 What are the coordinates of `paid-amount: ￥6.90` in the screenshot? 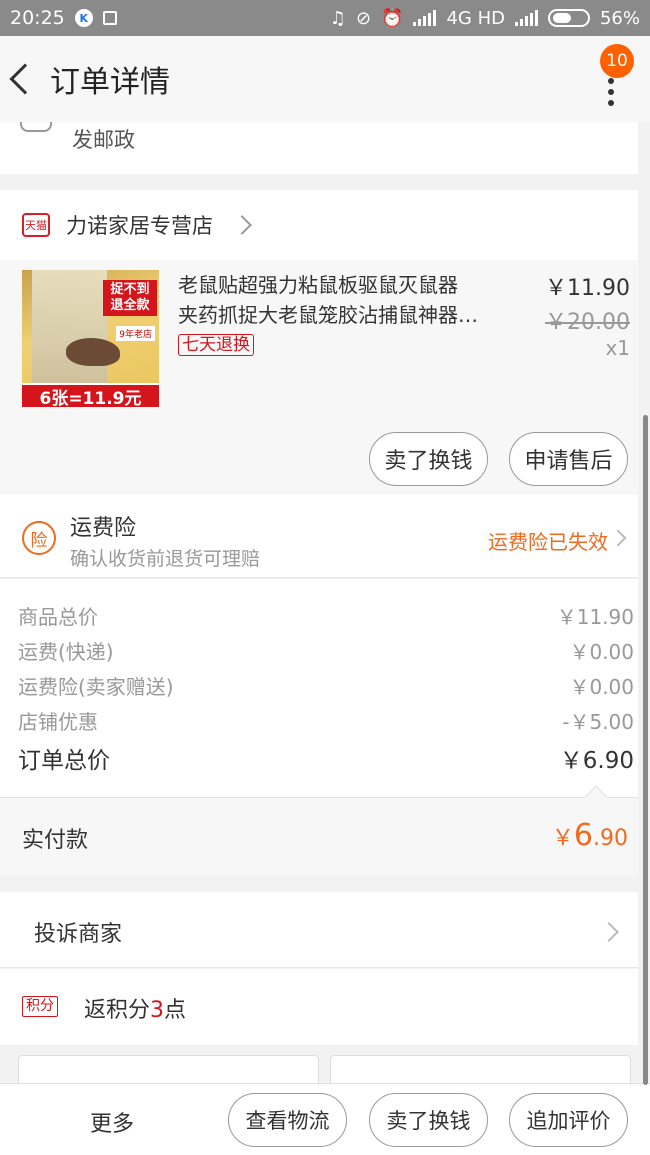 It's located at (589, 835).